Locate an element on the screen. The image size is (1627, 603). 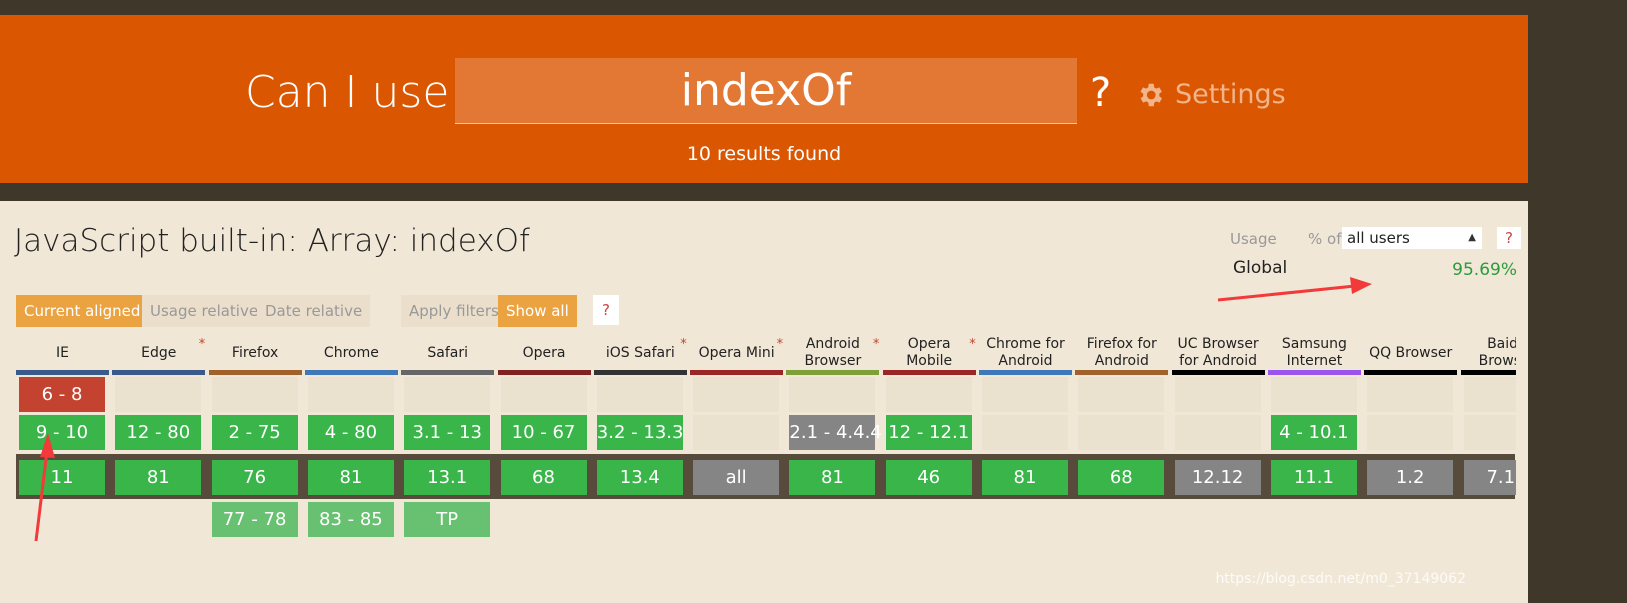
watermark: https://blog.csdn.net/m0_37149062 is located at coordinates (1340, 579).